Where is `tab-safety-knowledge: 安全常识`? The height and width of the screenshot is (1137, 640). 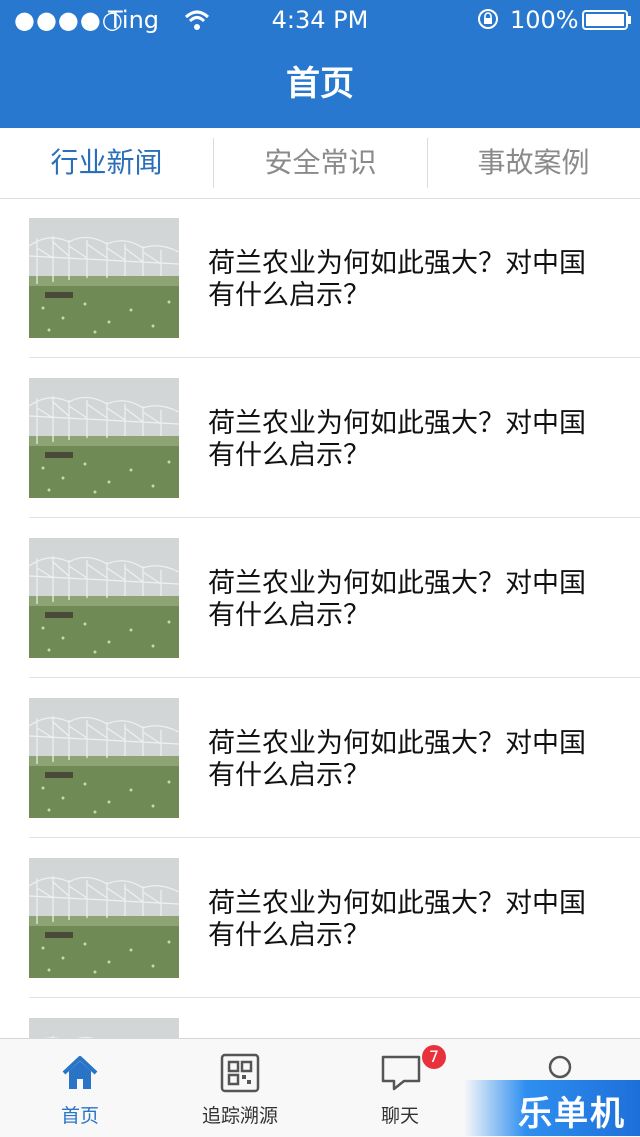
tab-safety-knowledge: 安全常识 is located at coordinates (320, 163).